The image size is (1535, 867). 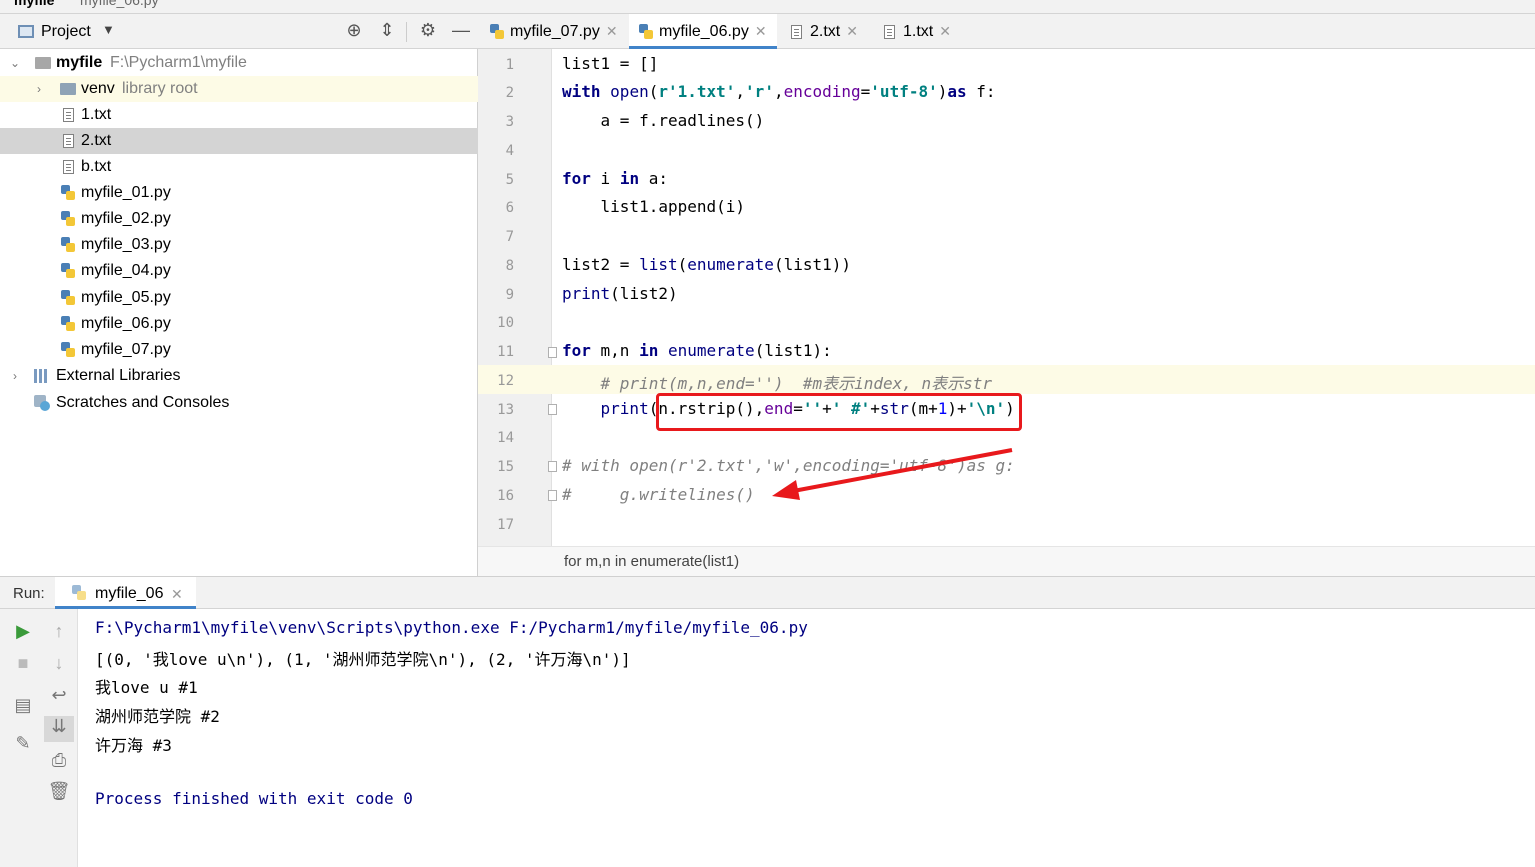 What do you see at coordinates (610, 63) in the screenshot?
I see `code-line: list1 = []` at bounding box center [610, 63].